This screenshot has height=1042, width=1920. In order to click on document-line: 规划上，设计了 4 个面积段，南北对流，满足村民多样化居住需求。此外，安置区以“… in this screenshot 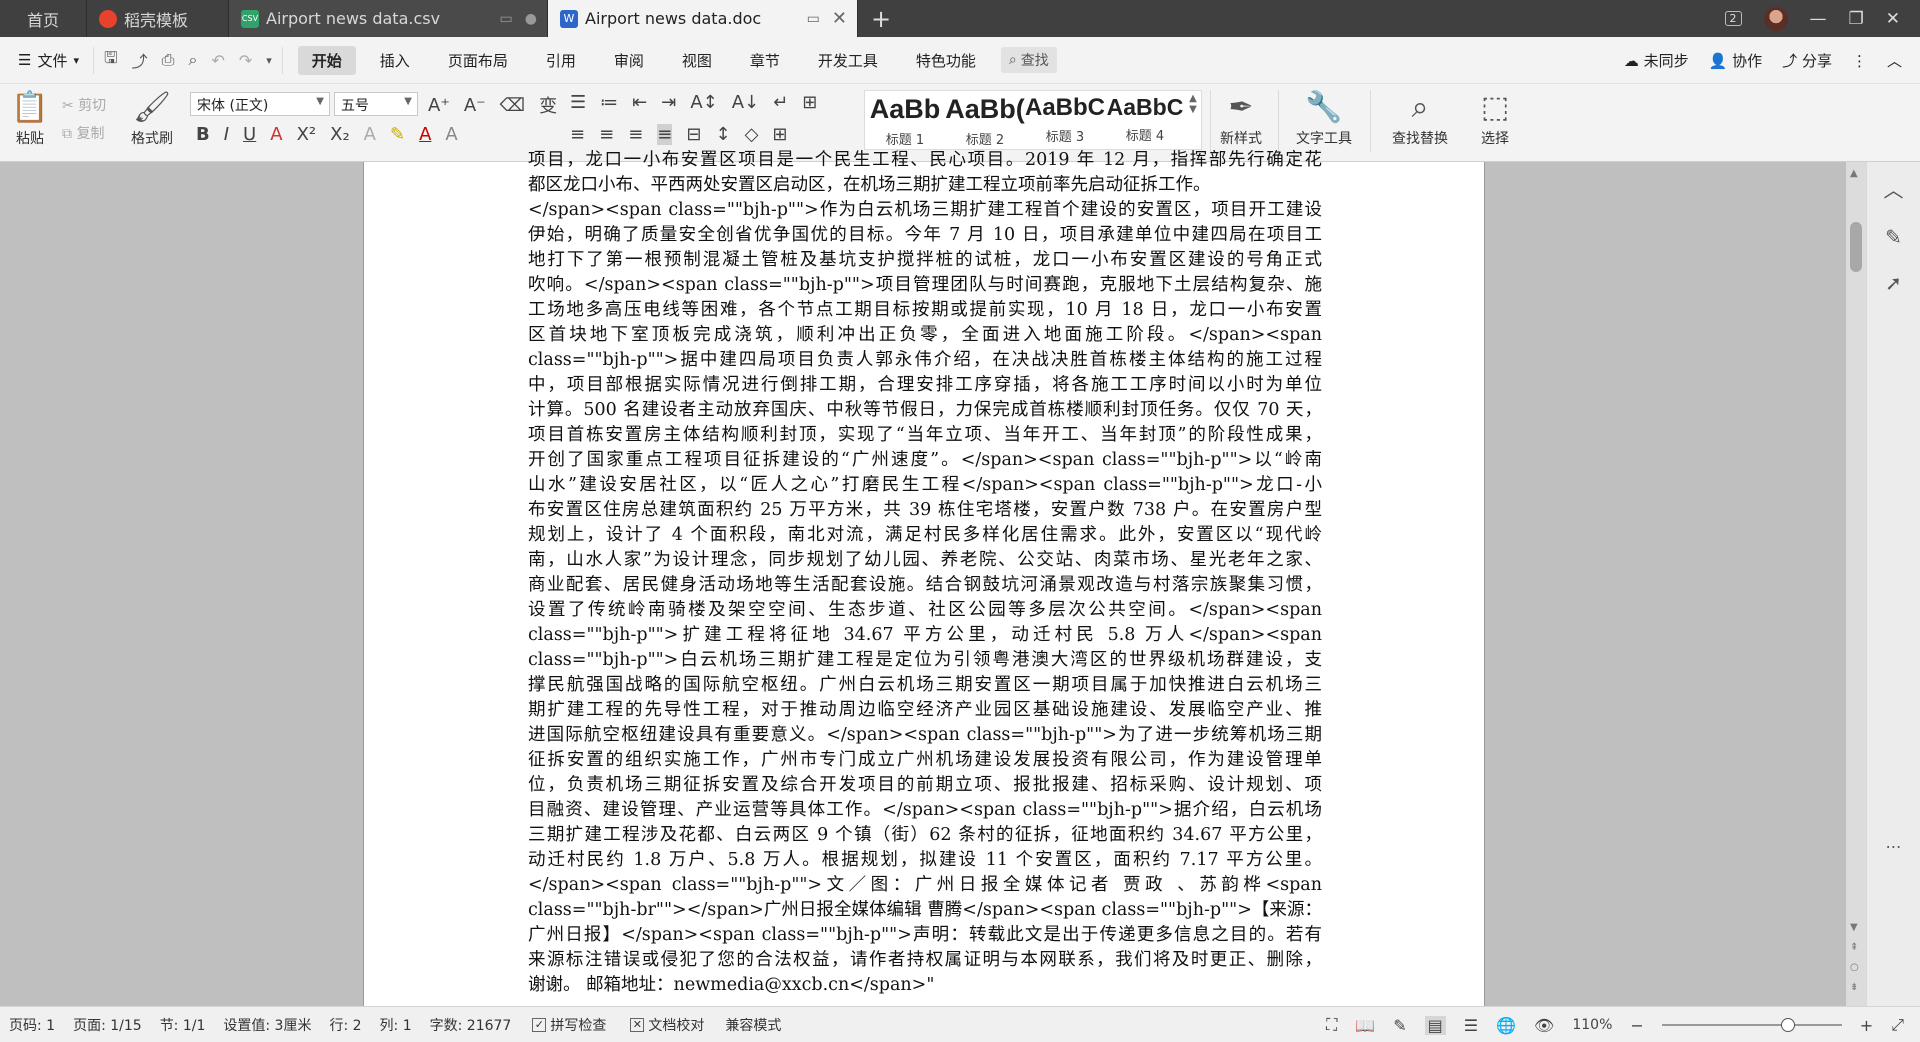, I will do `click(925, 535)`.